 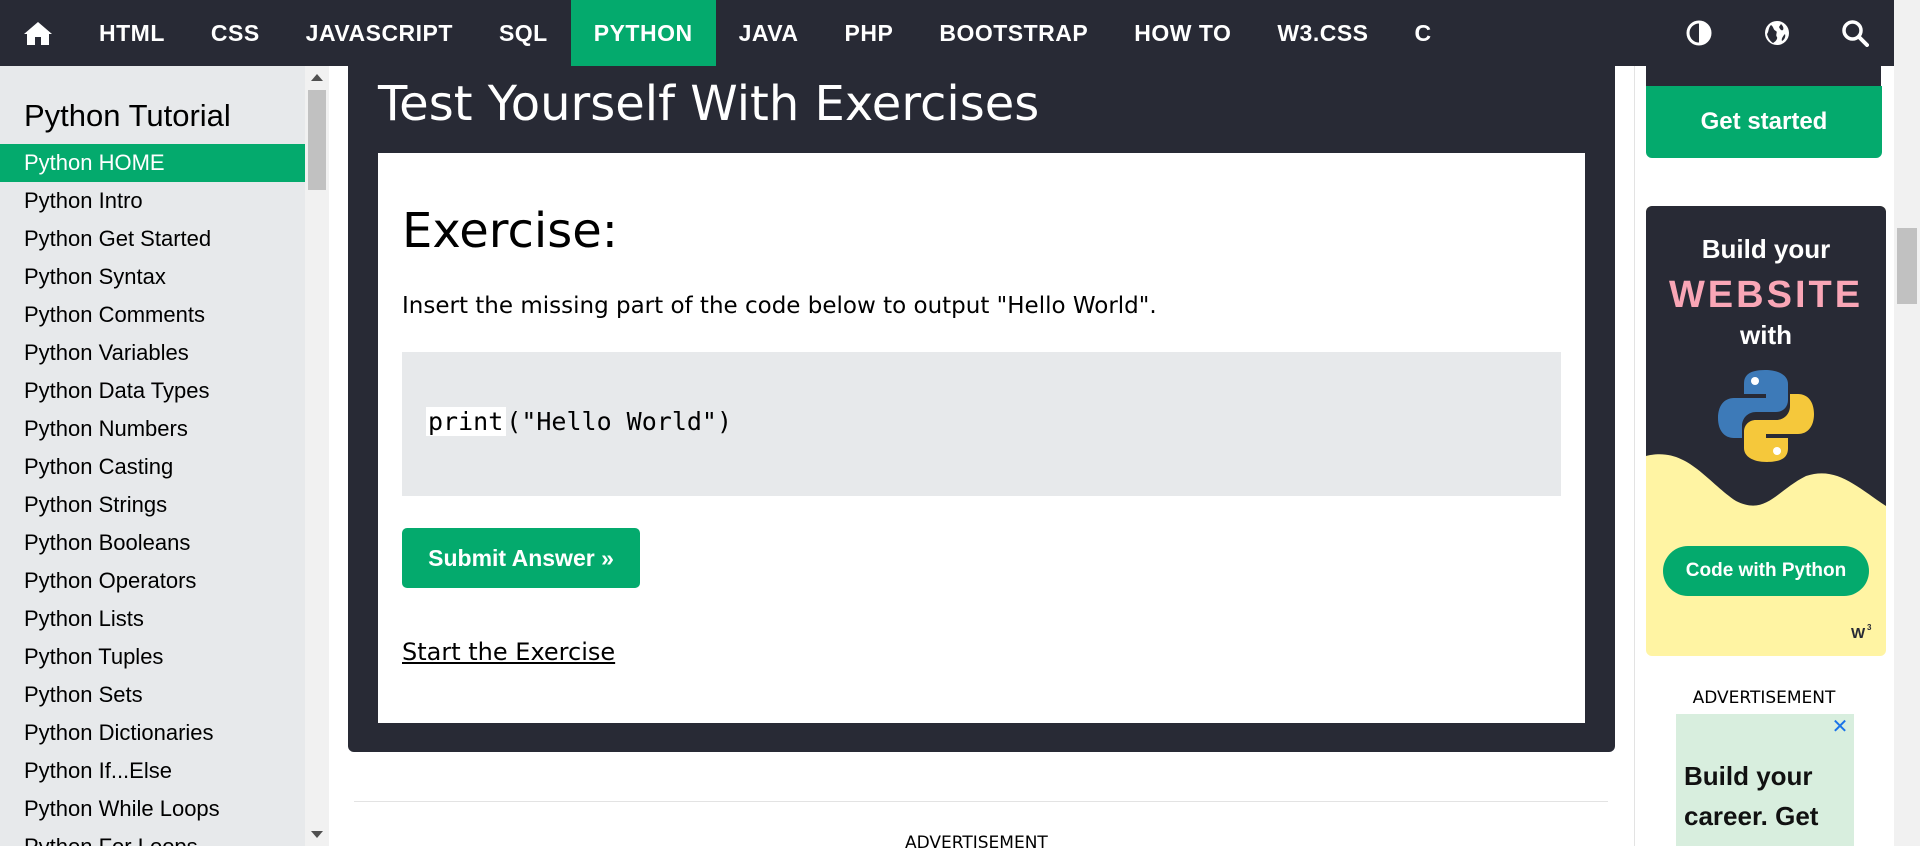 I want to click on ad-line-2: WEBSITE, so click(x=1766, y=295).